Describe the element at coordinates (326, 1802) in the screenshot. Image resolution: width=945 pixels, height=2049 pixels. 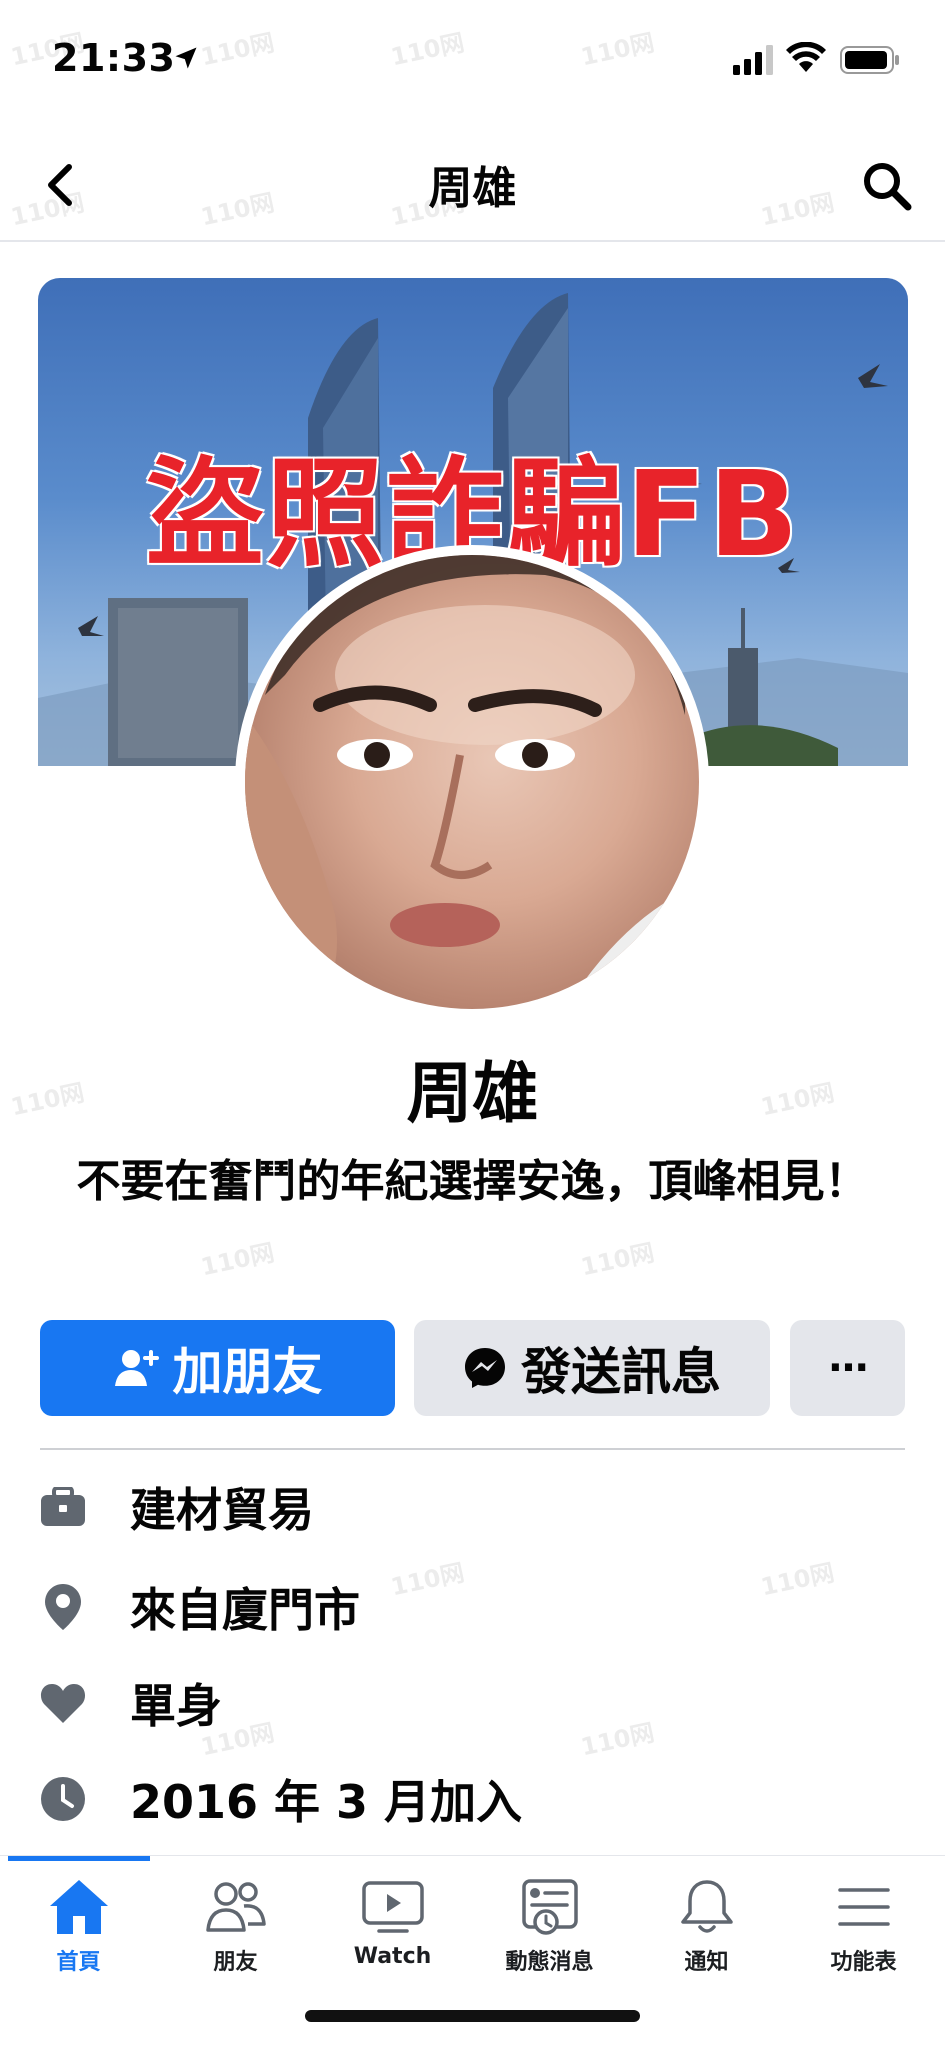
I see `info-text: 2016 年 3 月加入` at that location.